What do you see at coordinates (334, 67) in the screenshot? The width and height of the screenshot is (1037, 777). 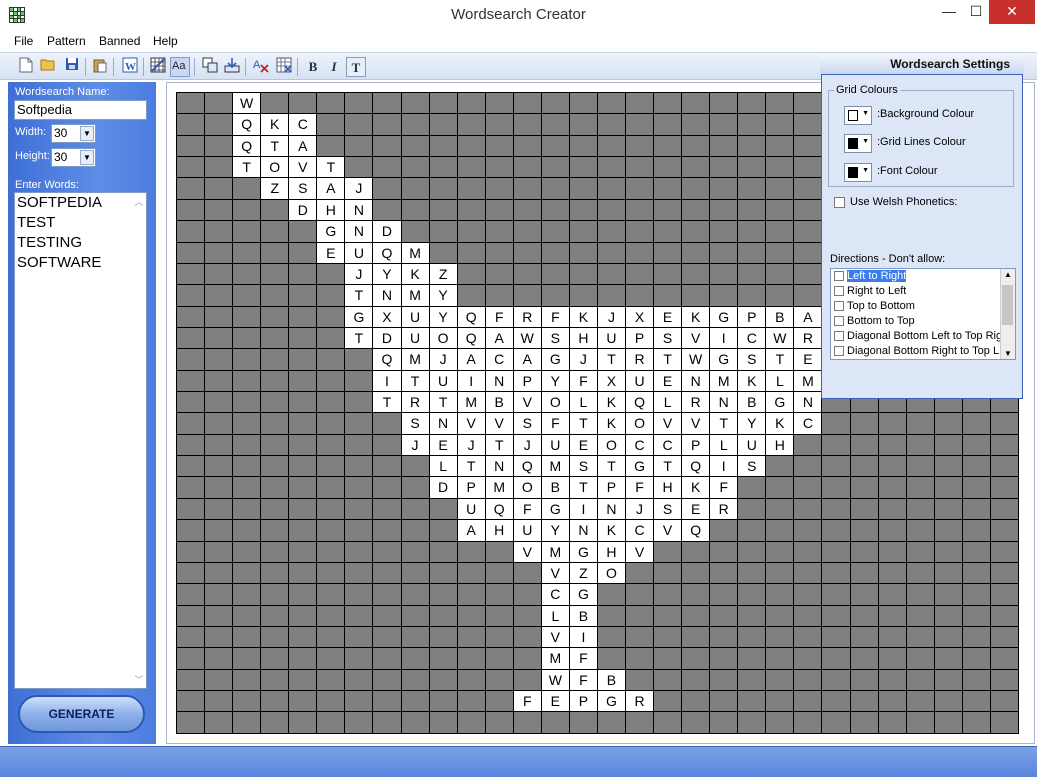 I see `italic-button: I` at bounding box center [334, 67].